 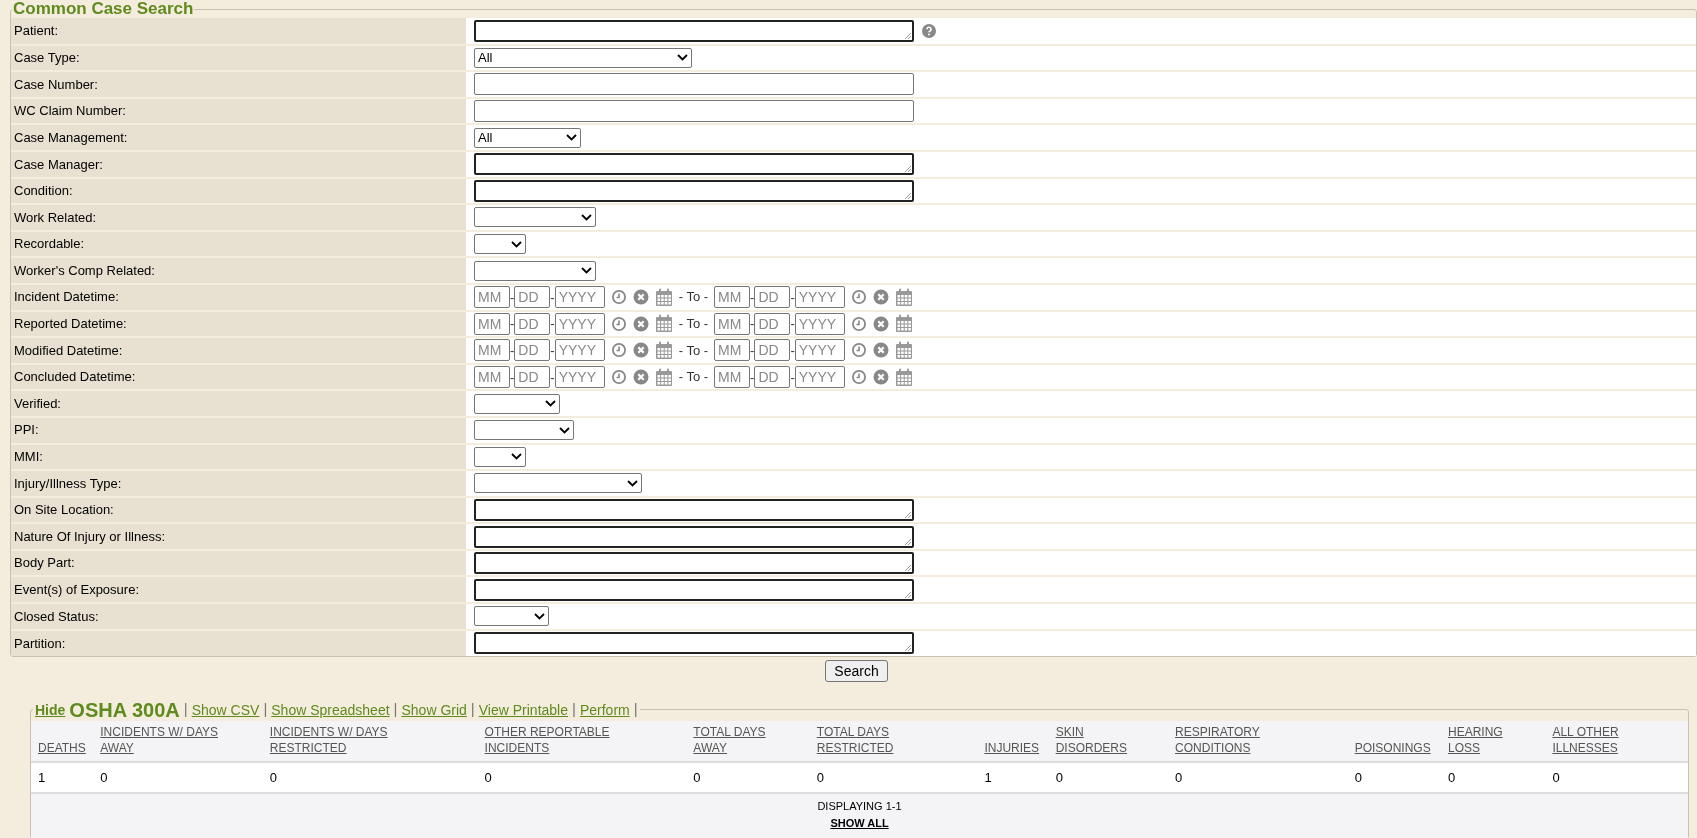 What do you see at coordinates (332, 739) in the screenshot?
I see `column-header: INCIDENTS W/ DAYS RESTRICTED` at bounding box center [332, 739].